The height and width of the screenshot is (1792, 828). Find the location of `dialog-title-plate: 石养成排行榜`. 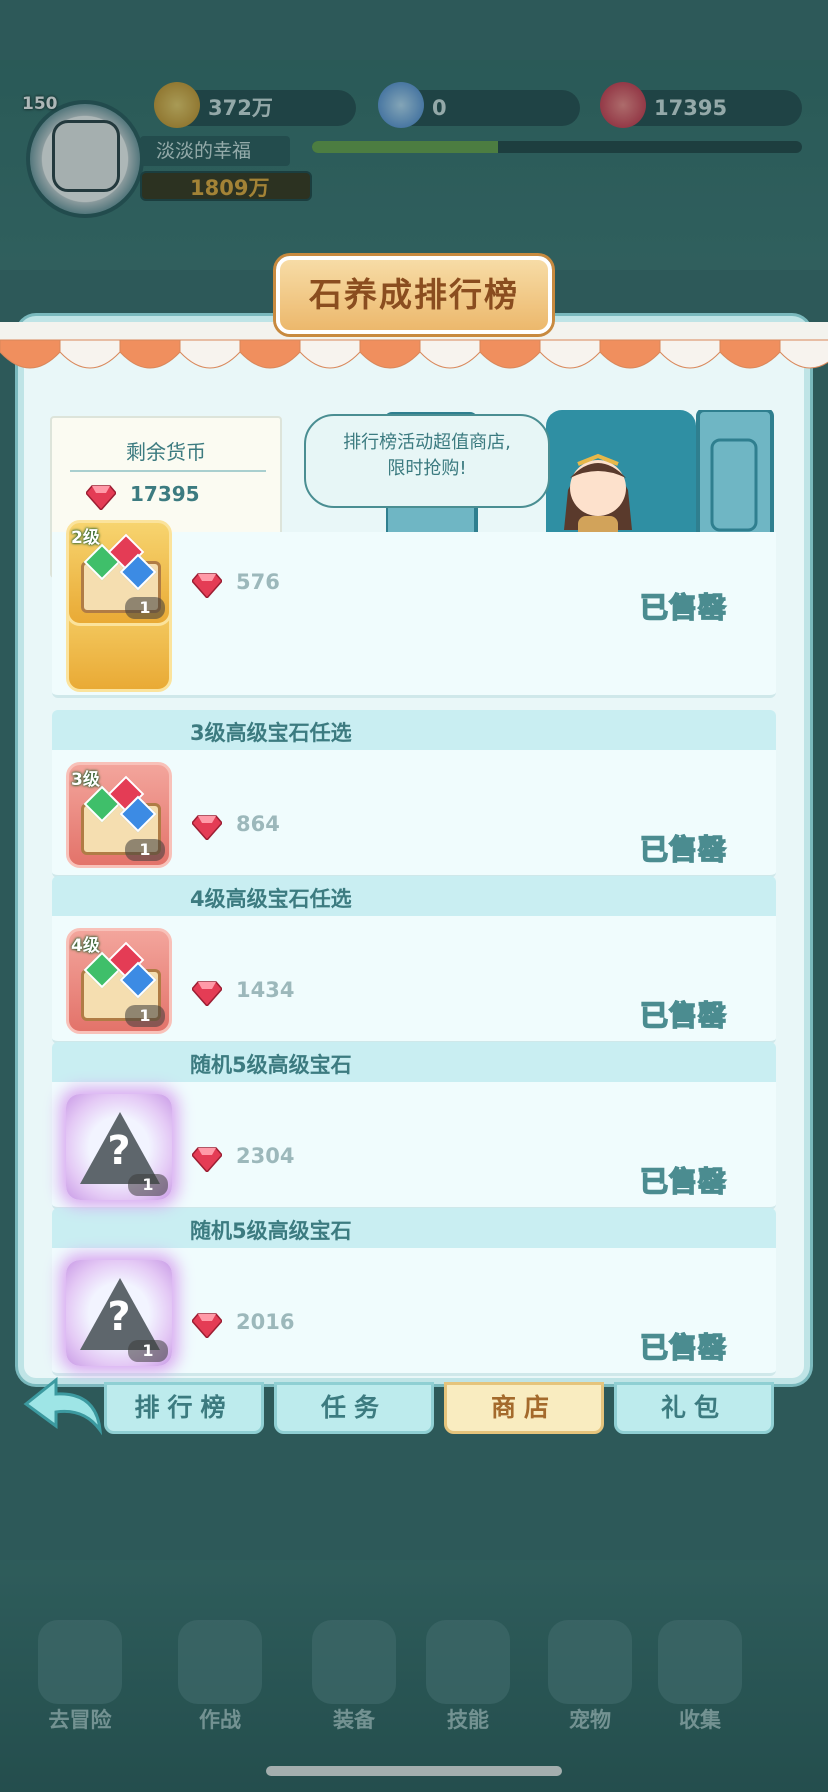

dialog-title-plate: 石养成排行榜 is located at coordinates (414, 295).